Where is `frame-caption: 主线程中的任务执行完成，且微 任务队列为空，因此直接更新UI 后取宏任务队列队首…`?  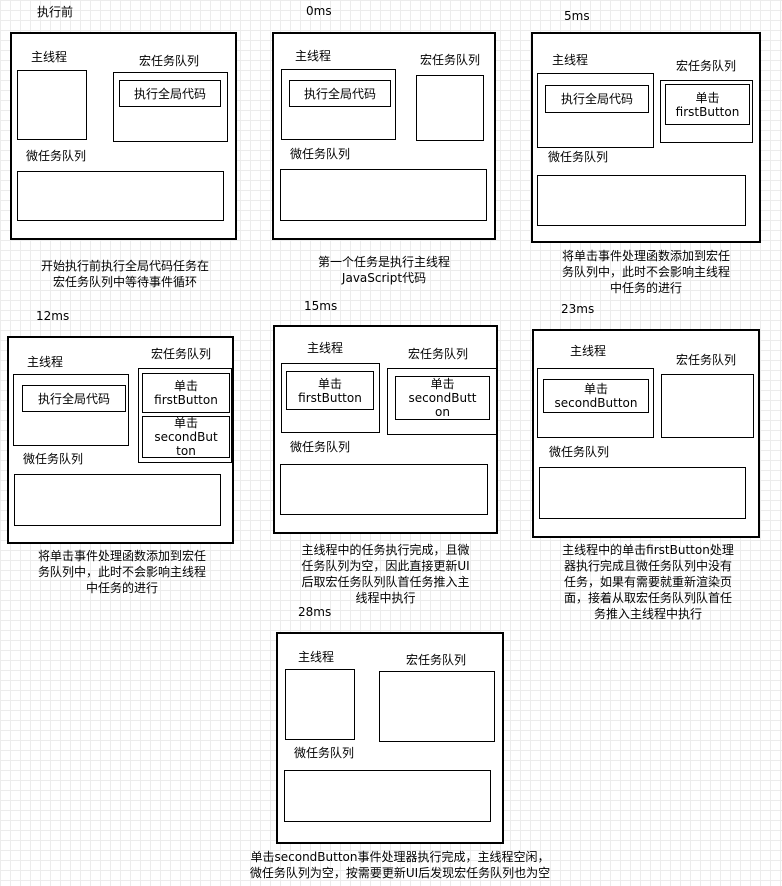
frame-caption: 主线程中的任务执行完成，且微 任务队列为空，因此直接更新UI 后取宏任务队列队首… is located at coordinates (385, 574).